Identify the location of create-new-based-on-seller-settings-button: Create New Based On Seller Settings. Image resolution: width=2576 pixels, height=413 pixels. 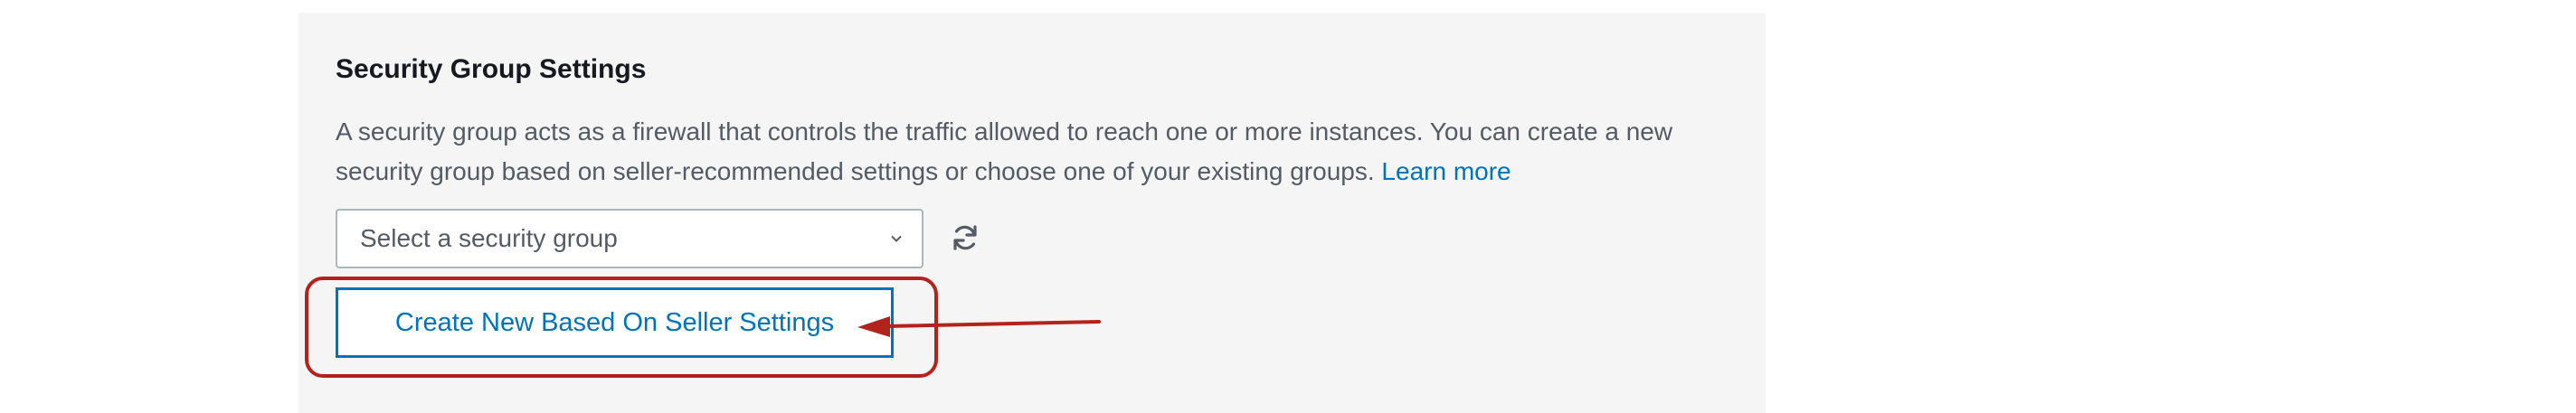
(615, 322).